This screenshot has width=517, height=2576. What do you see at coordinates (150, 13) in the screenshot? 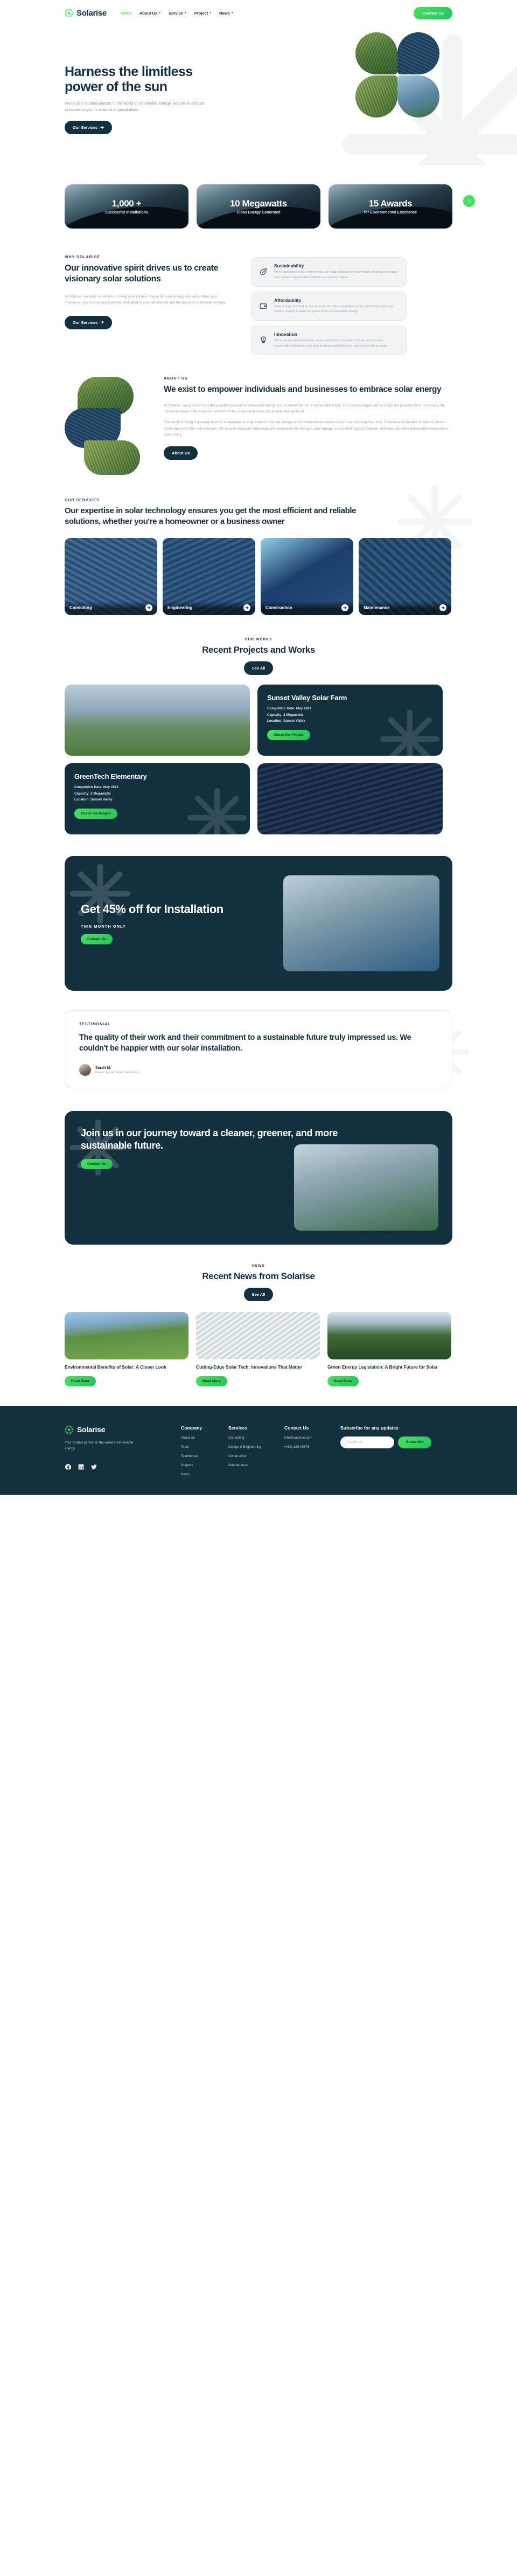
I see `nav-item-about-us: About Us ▼` at bounding box center [150, 13].